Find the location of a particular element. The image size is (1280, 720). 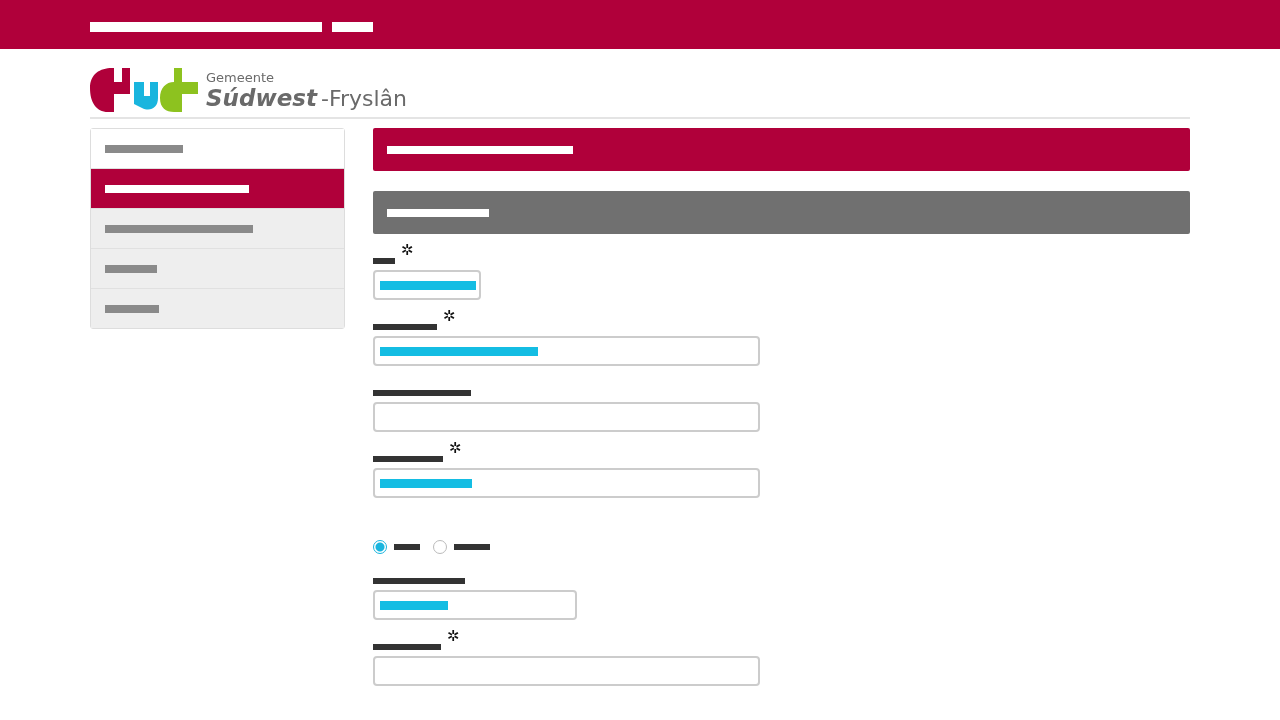

logo-name: Súdwest is located at coordinates (261, 98).